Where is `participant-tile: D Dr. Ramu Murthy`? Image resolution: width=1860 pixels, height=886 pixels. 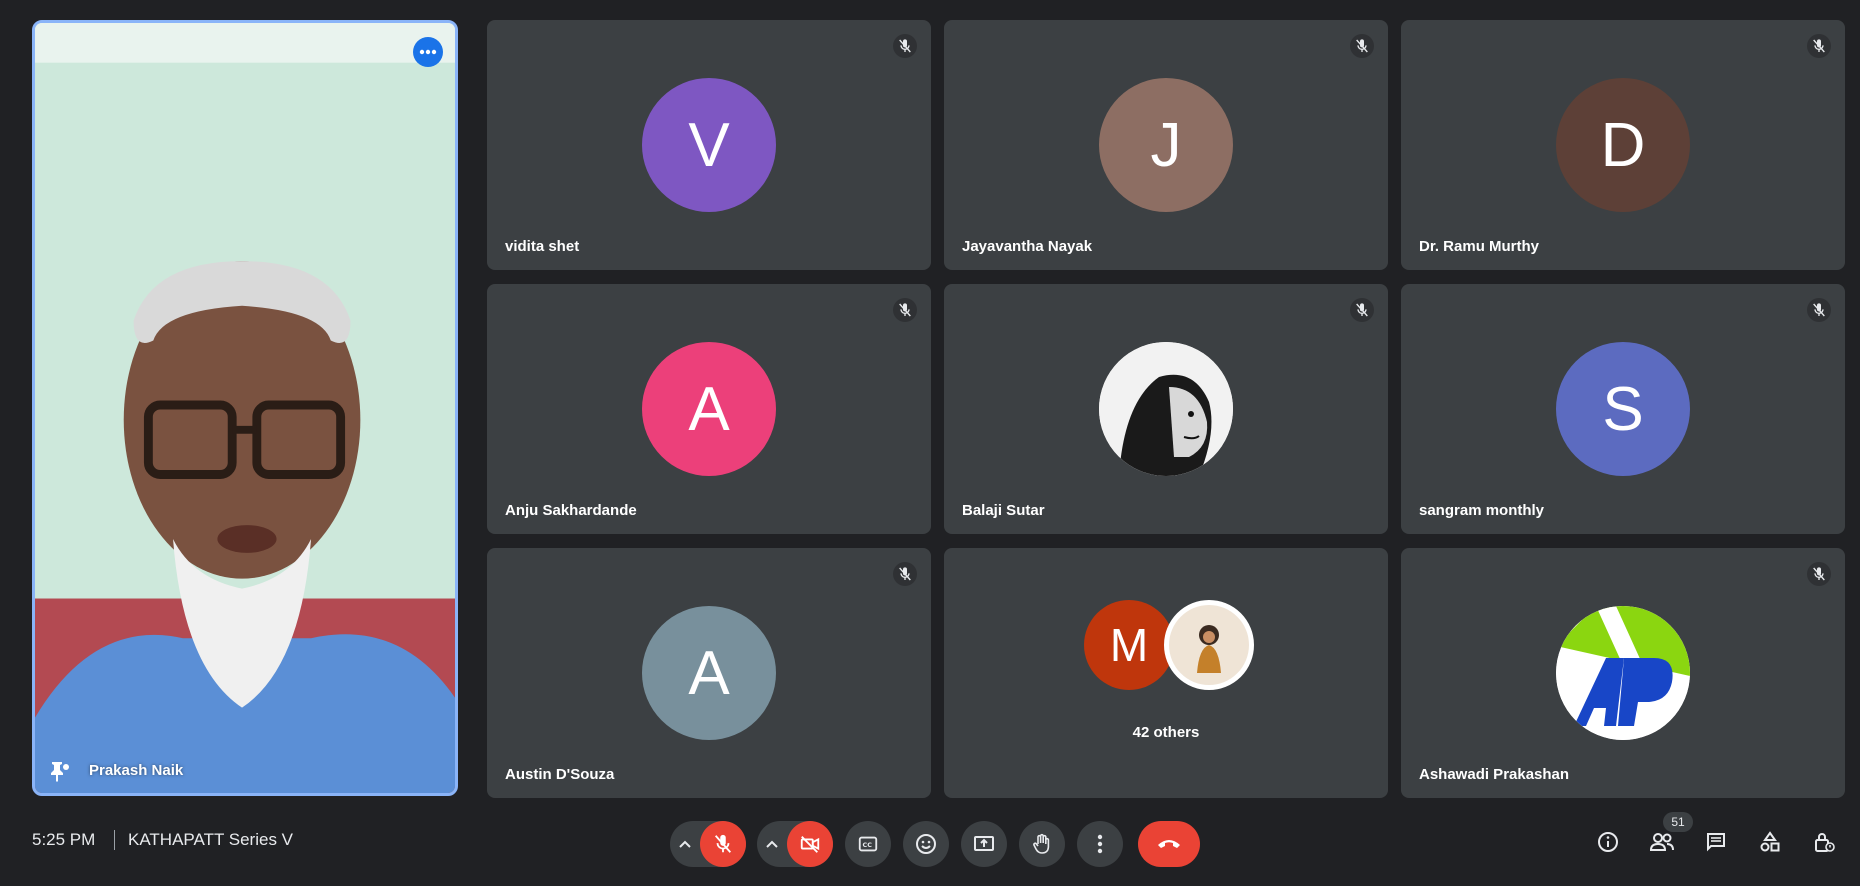
participant-tile: D Dr. Ramu Murthy is located at coordinates (1623, 145).